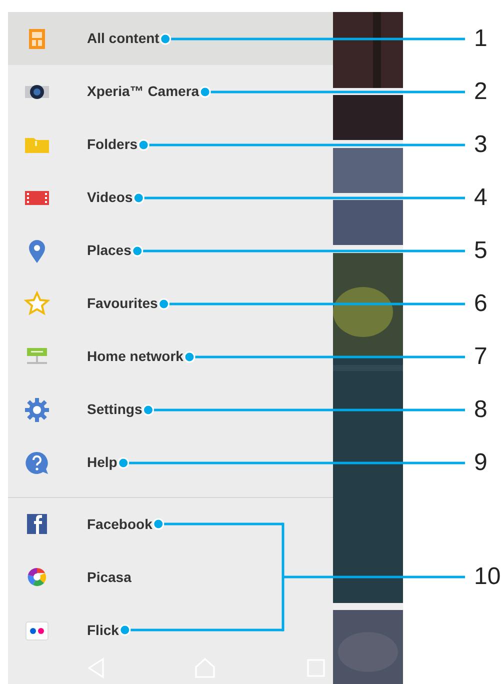 Image resolution: width=502 pixels, height=684 pixels. What do you see at coordinates (37, 463) in the screenshot?
I see `help-icon` at bounding box center [37, 463].